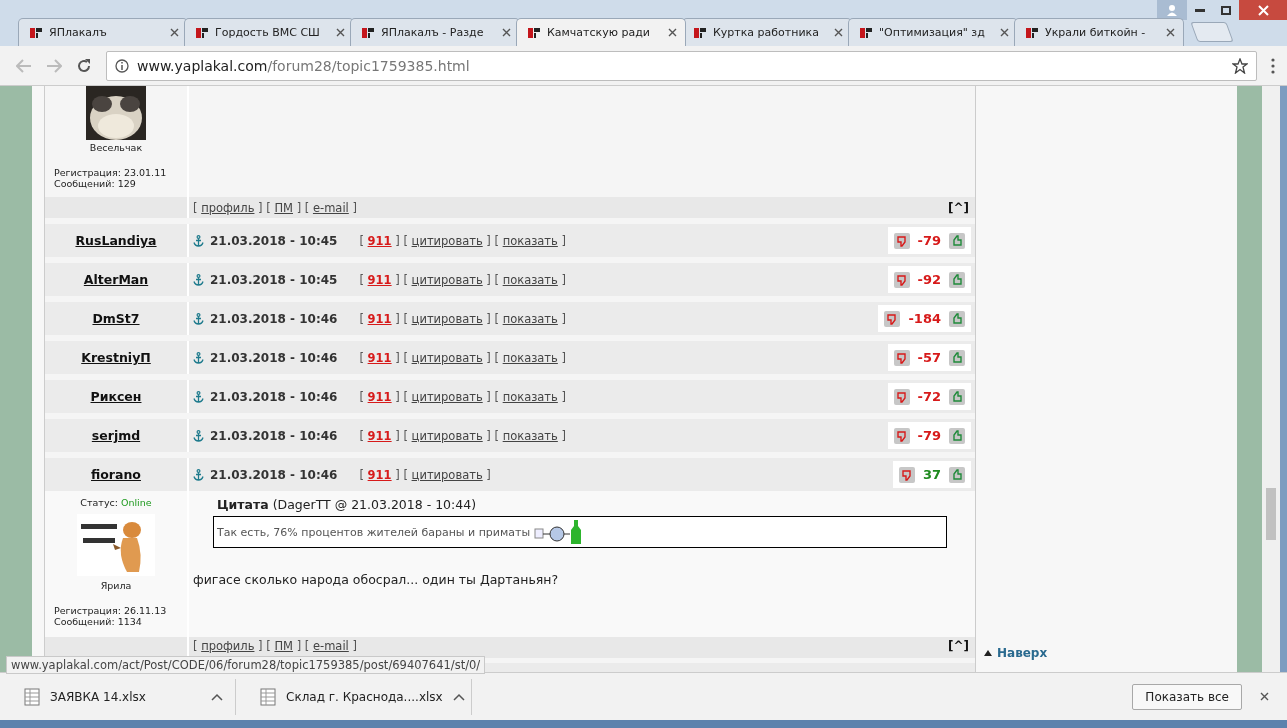 The height and width of the screenshot is (728, 1287). I want to click on star-icon, so click(1240, 65).